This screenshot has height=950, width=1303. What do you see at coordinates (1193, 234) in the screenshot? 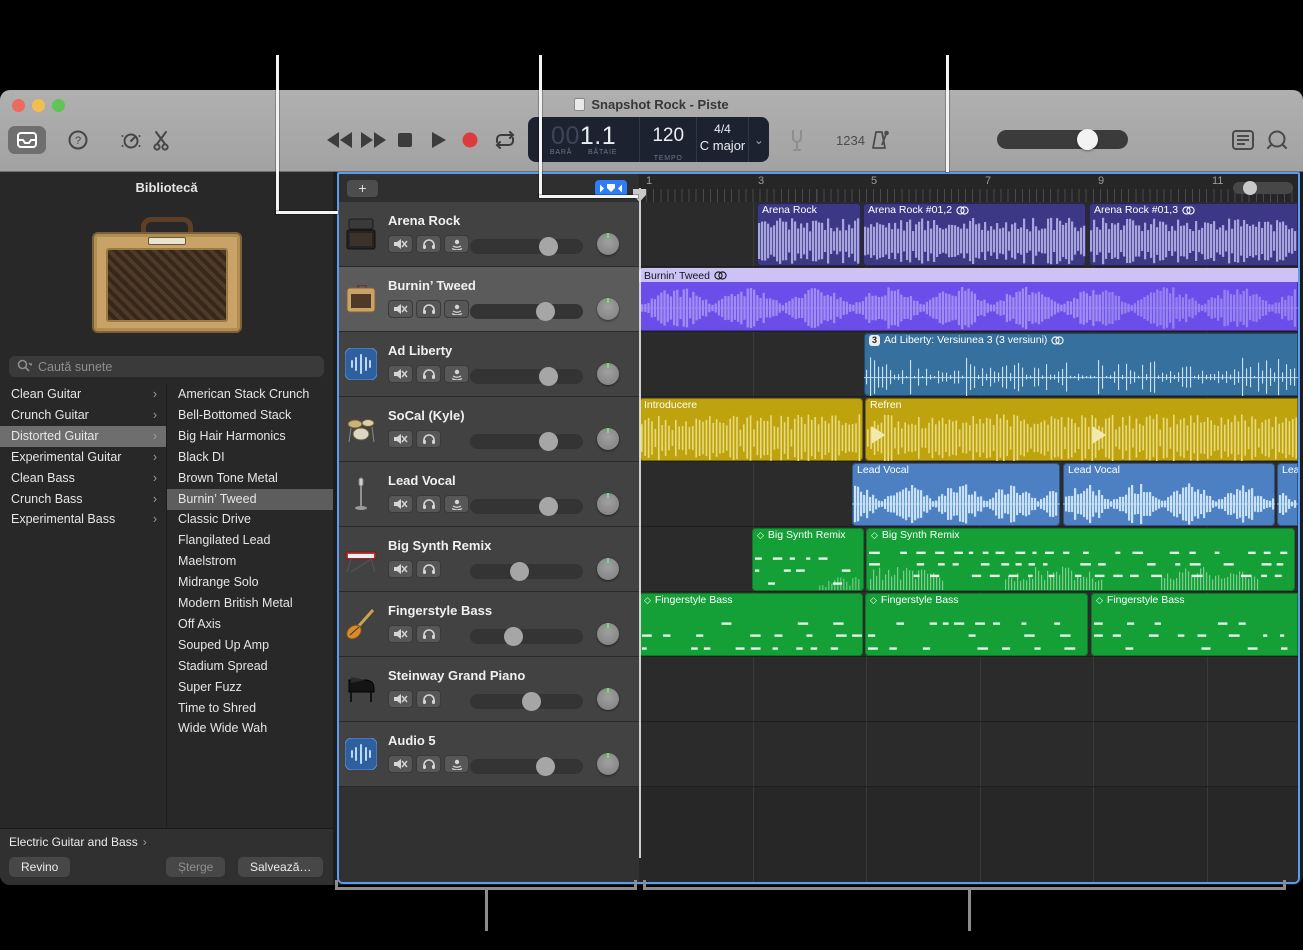
I see `region-arena-rock-01-3: Arena Rock #01,3` at bounding box center [1193, 234].